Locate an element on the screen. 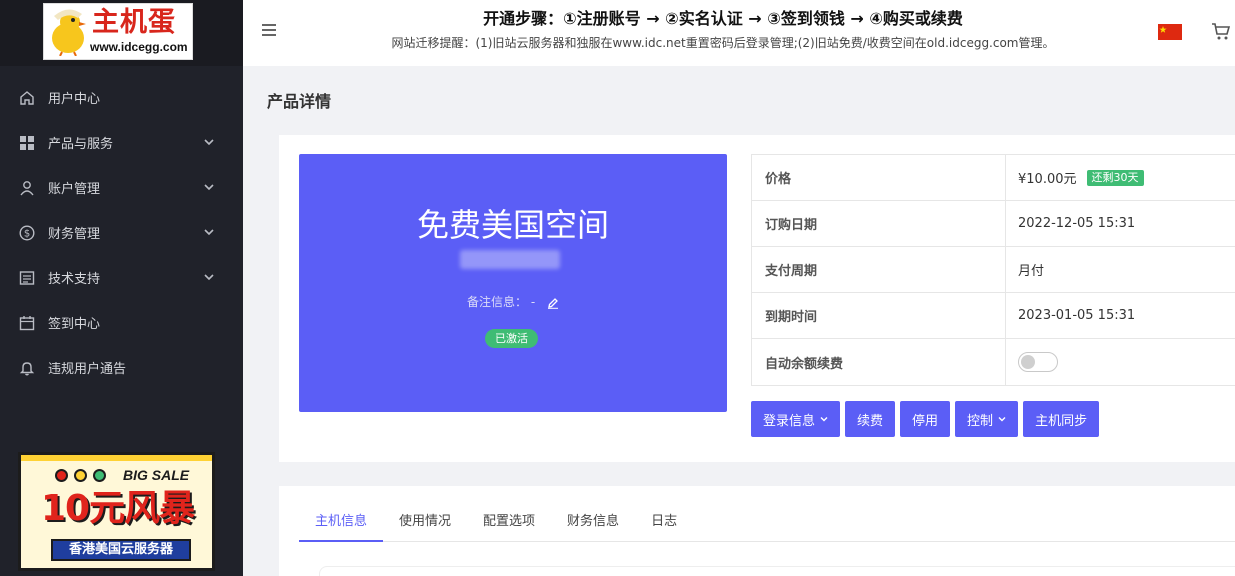  control-button: 控制 is located at coordinates (987, 419).